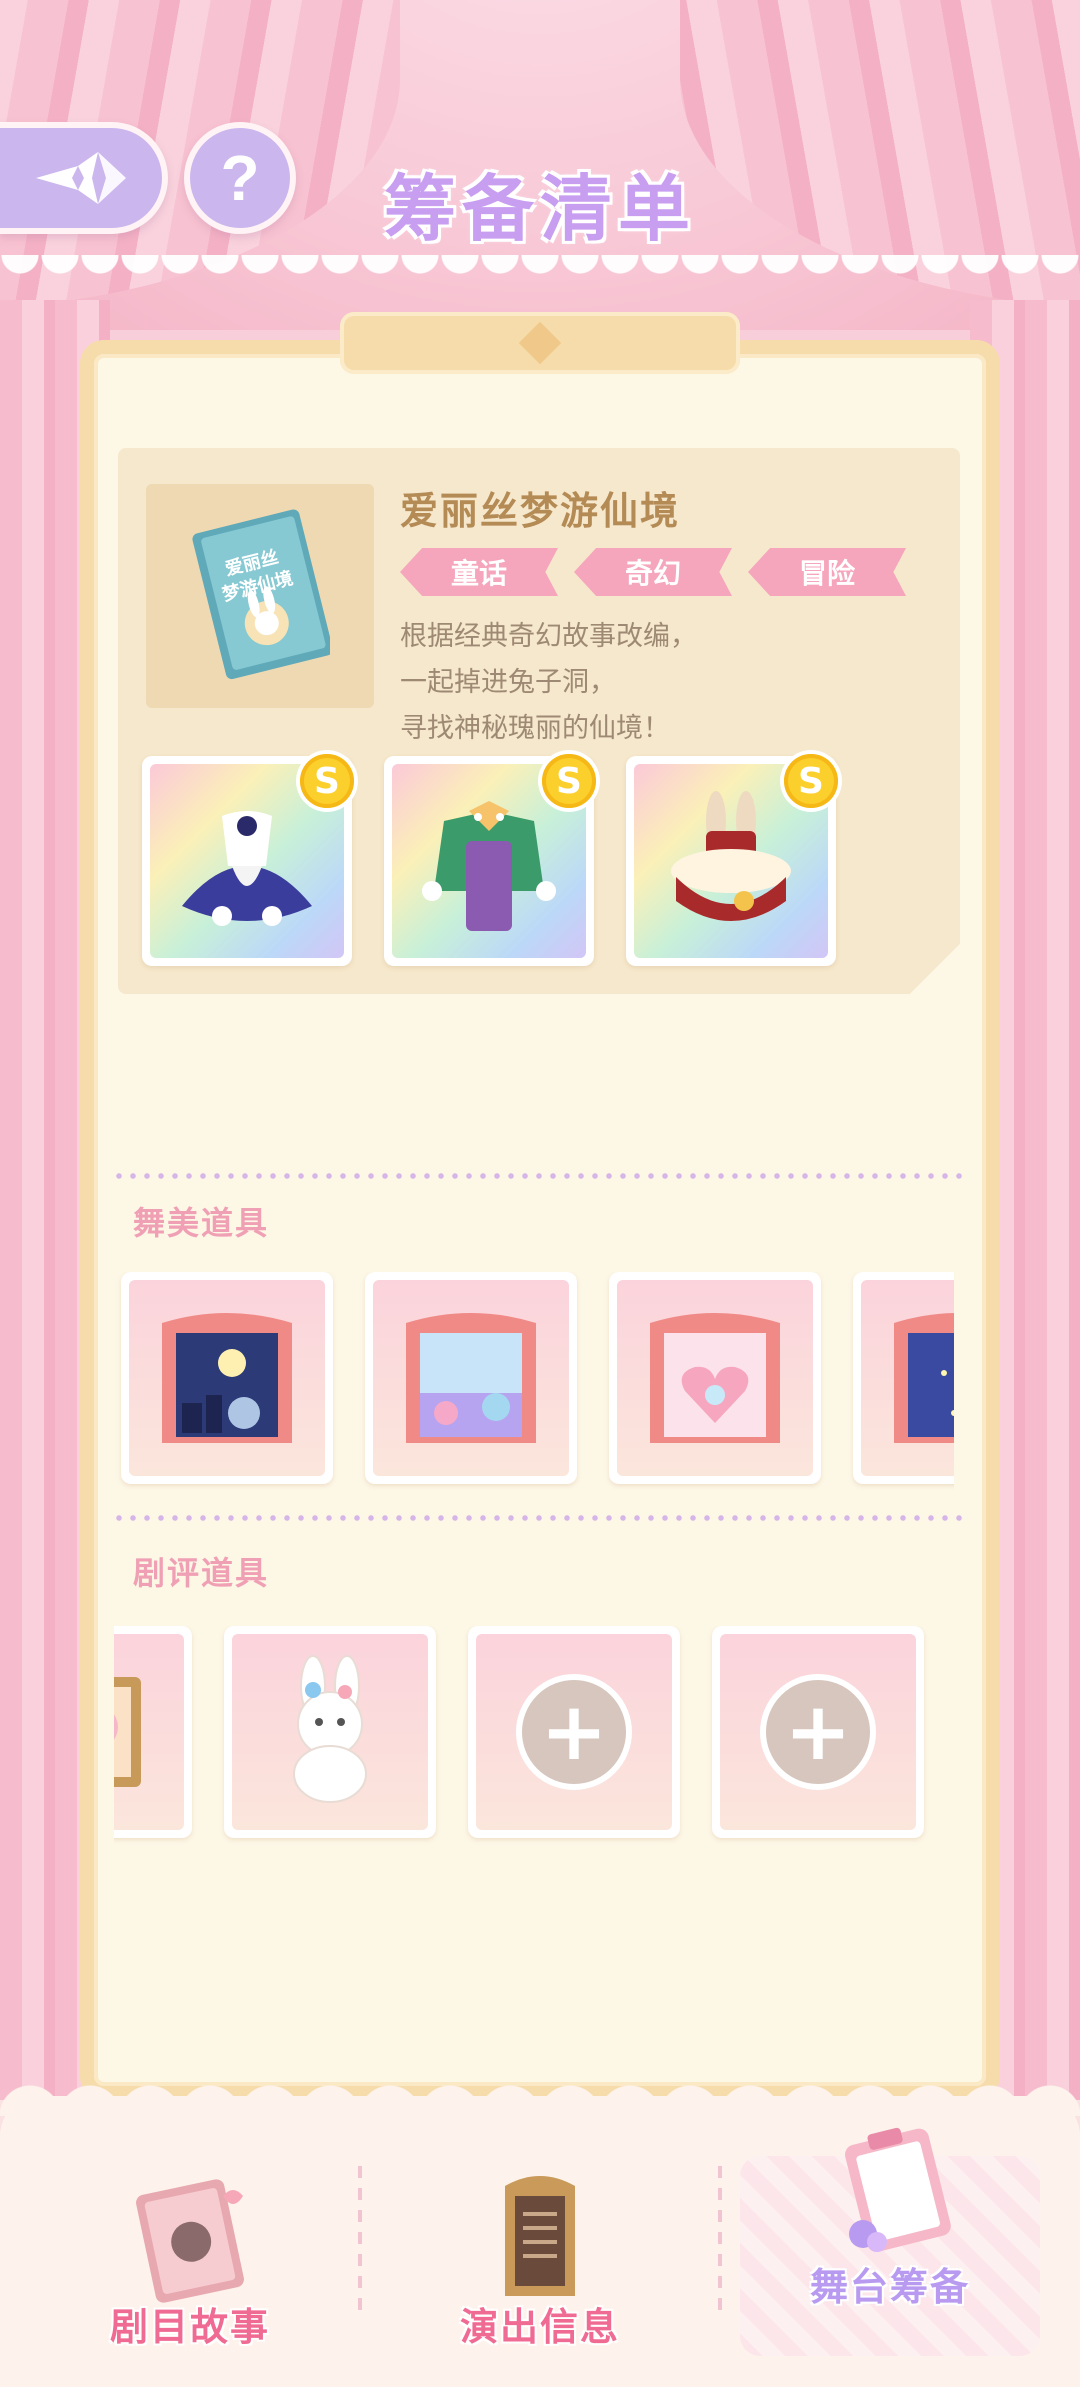 The width and height of the screenshot is (1080, 2387). I want to click on tag-fairy-tale: 童话, so click(479, 572).